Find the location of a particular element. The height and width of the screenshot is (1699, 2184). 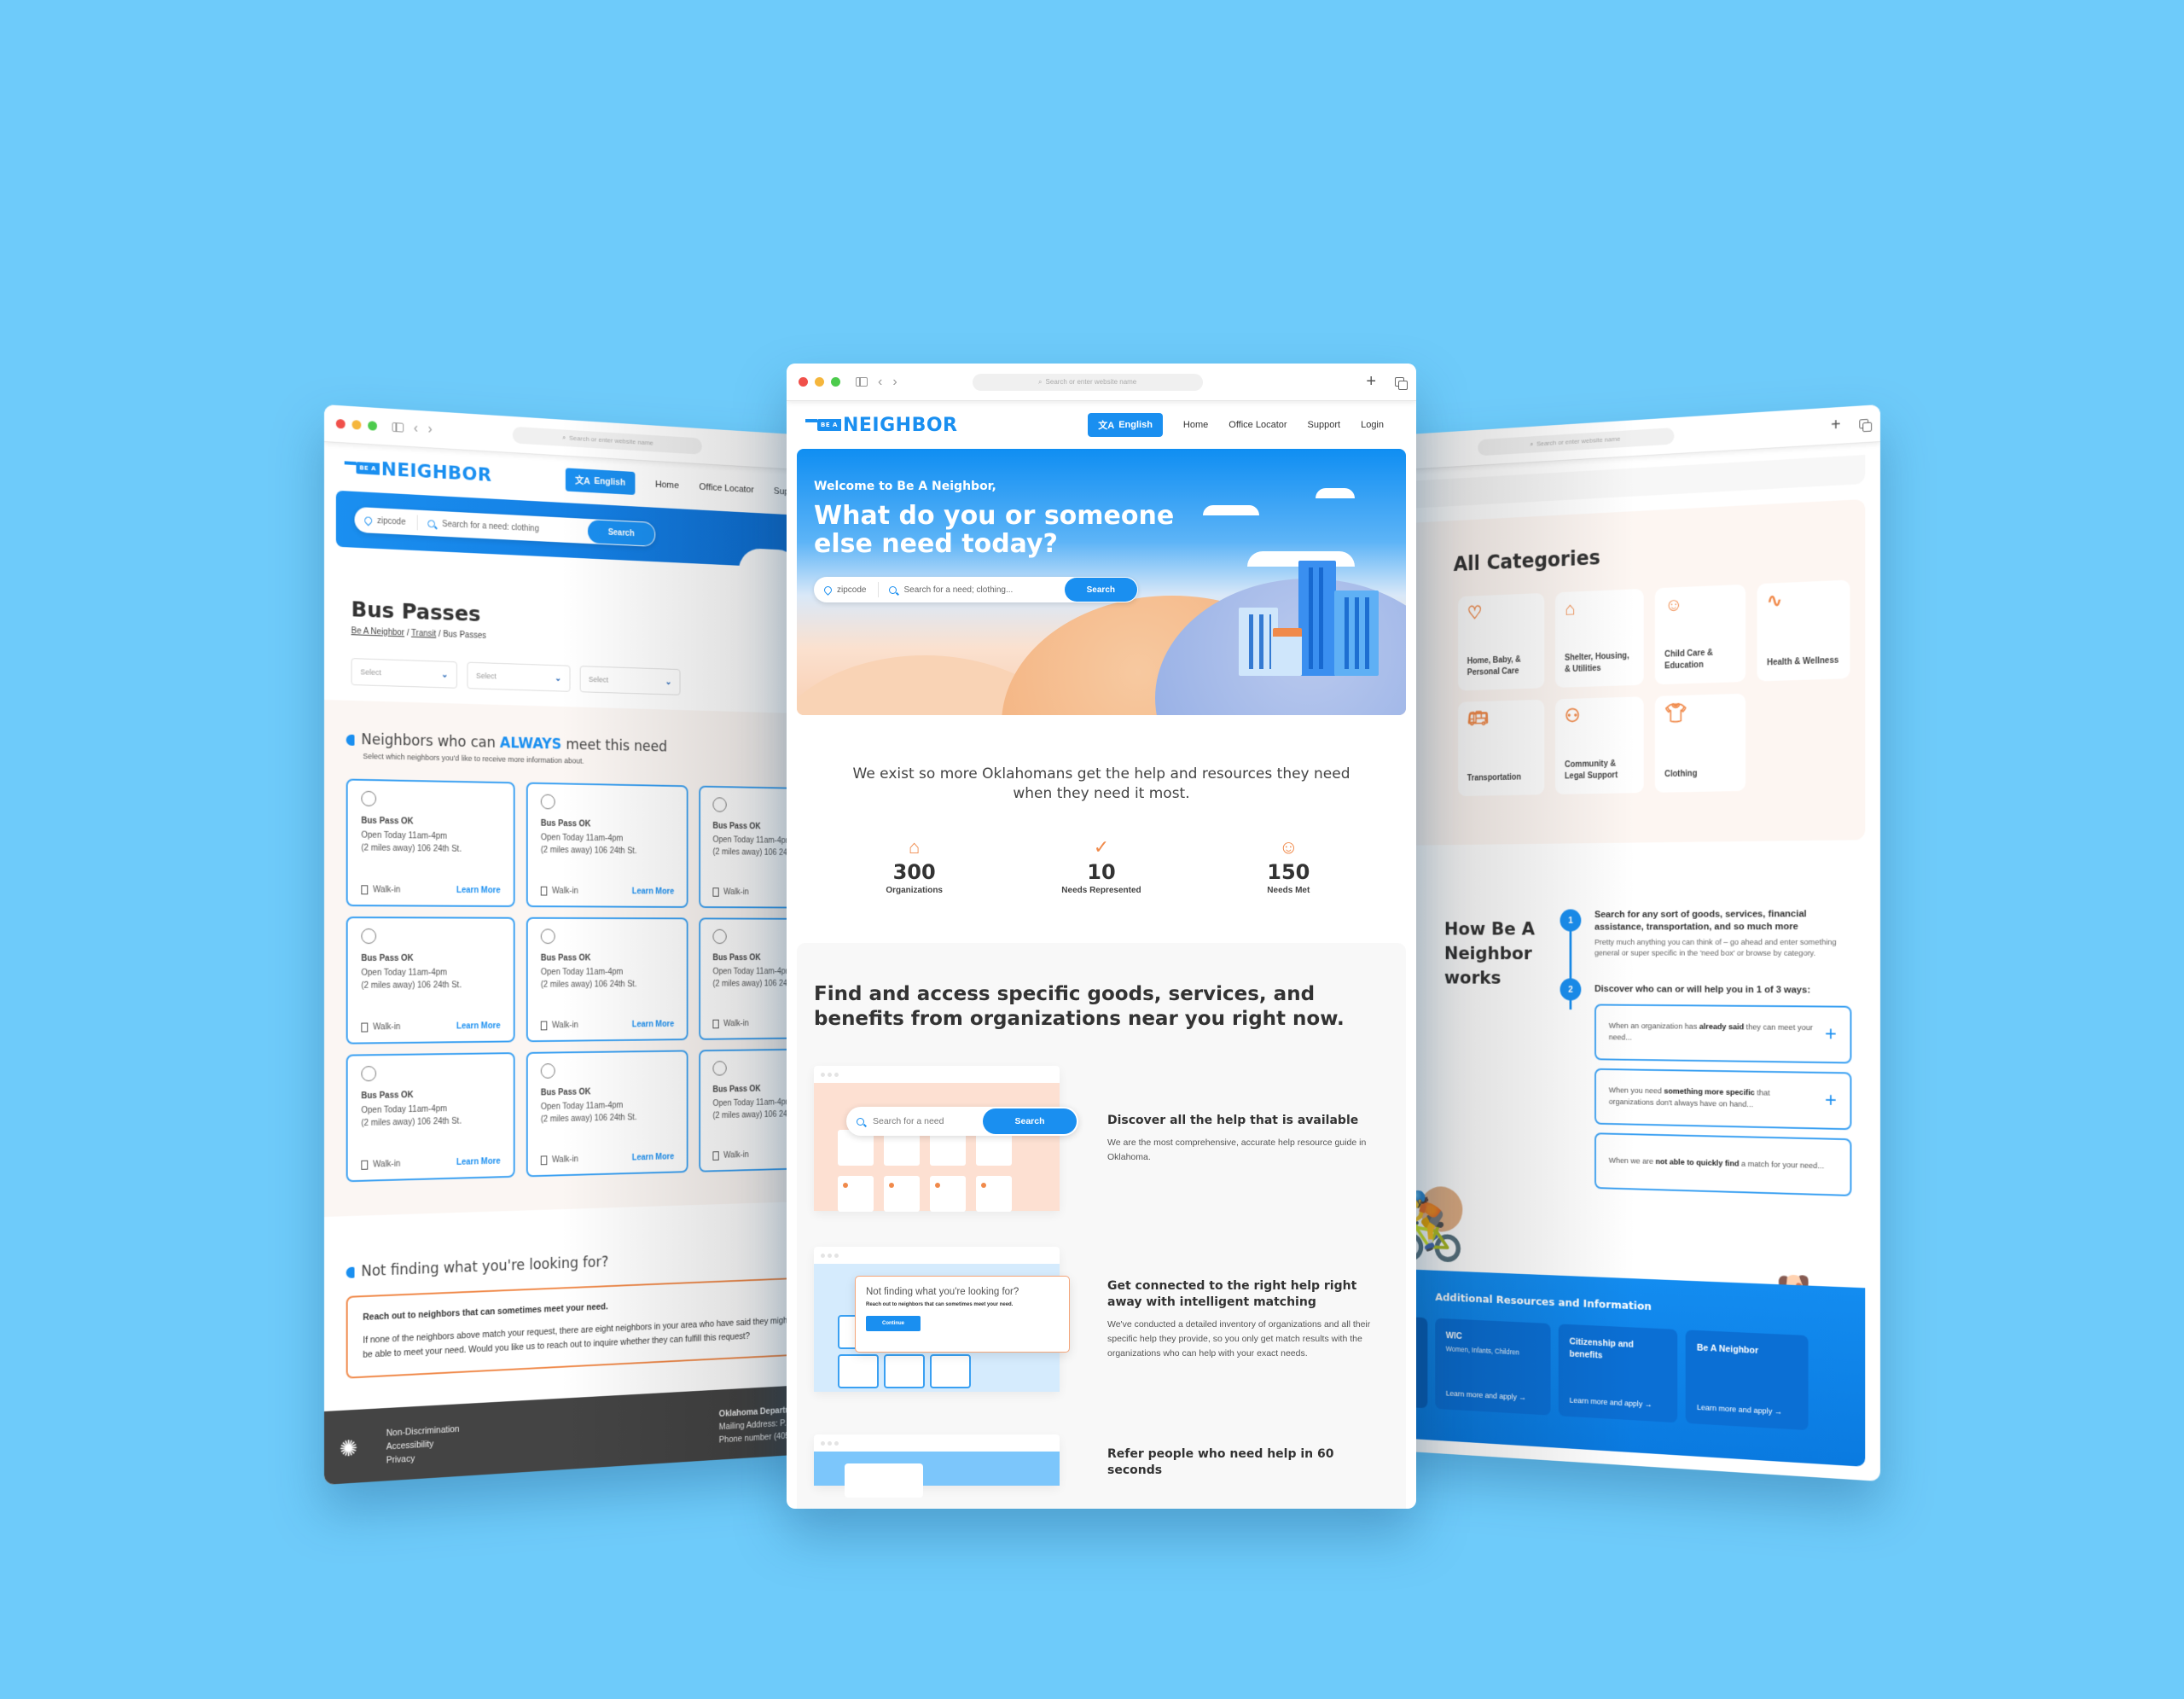

category-tile: ⌂ Shelter, Housing, & Utilities is located at coordinates (1599, 638).